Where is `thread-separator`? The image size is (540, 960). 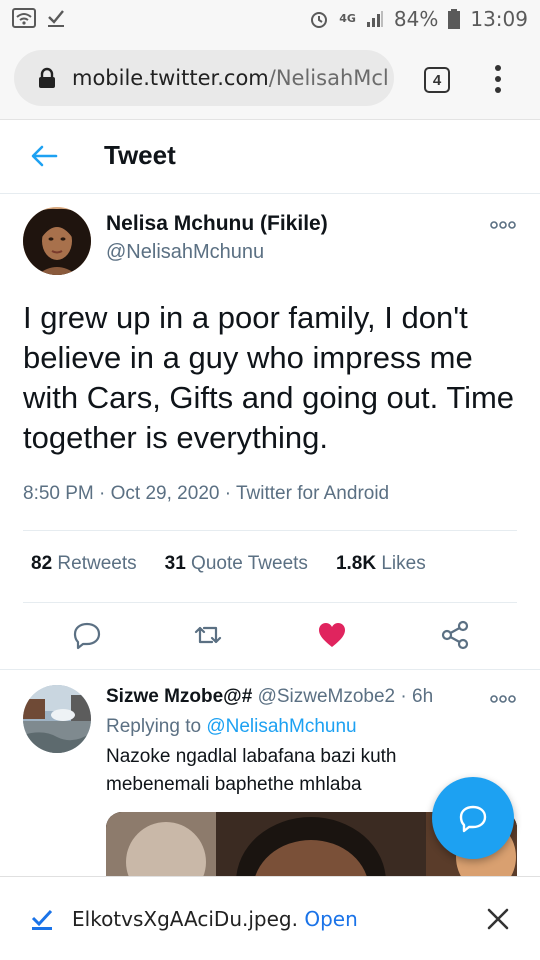 thread-separator is located at coordinates (270, 669).